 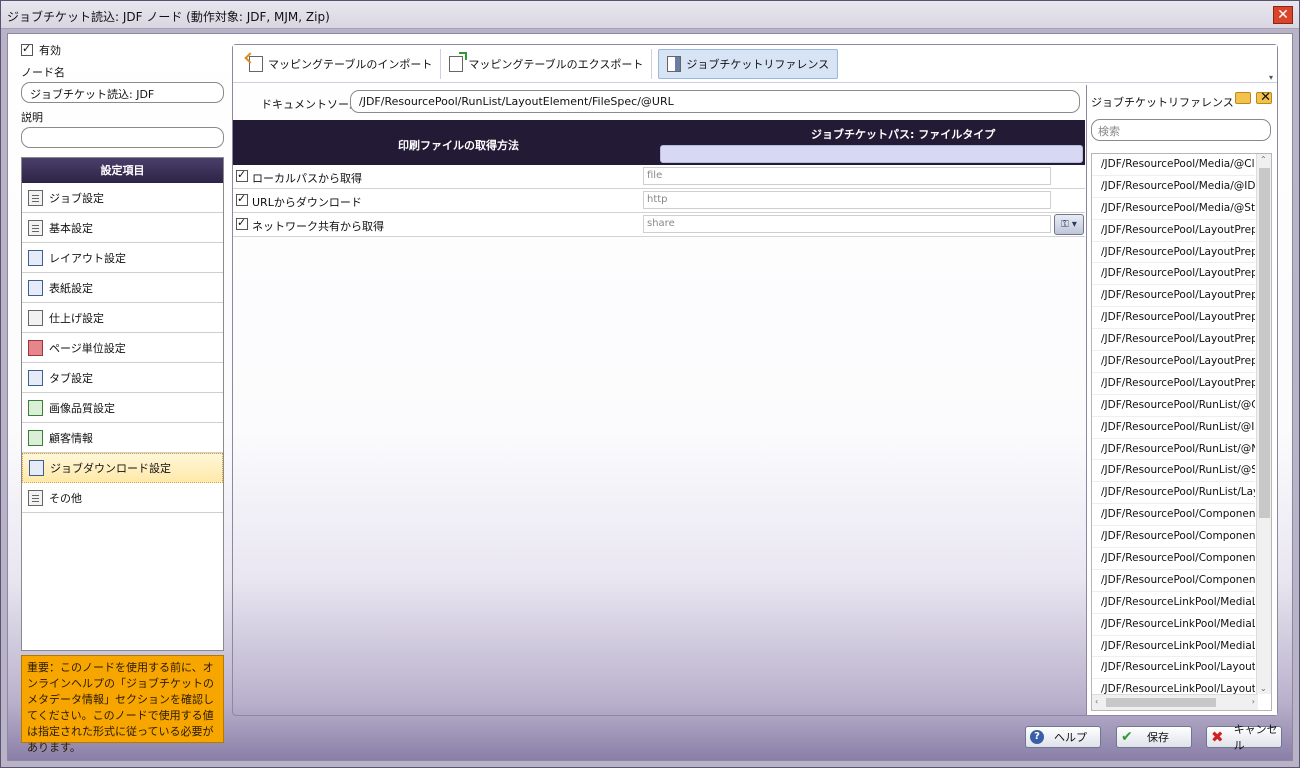 What do you see at coordinates (847, 176) in the screenshot?
I see `row-value-input: file` at bounding box center [847, 176].